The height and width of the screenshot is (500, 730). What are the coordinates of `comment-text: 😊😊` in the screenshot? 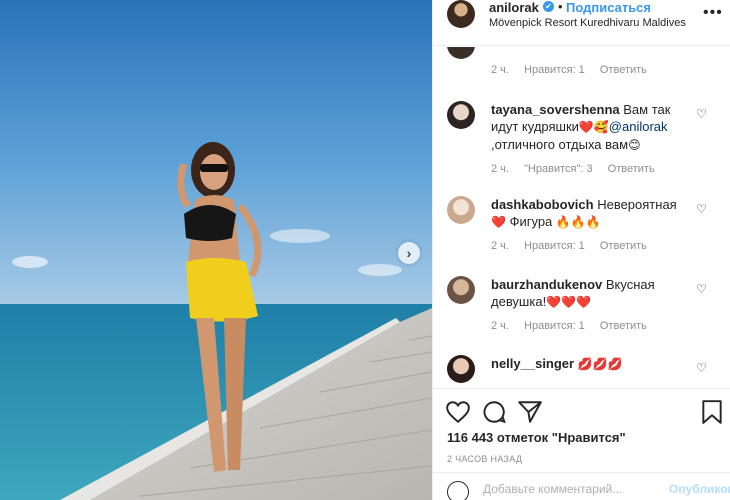 It's located at (591, 49).